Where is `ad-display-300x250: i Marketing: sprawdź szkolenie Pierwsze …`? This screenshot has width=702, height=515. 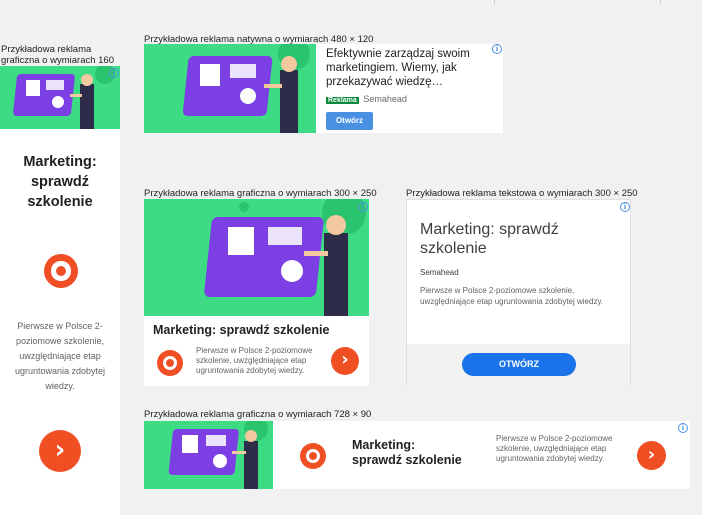
ad-display-300x250: i Marketing: sprawdź szkolenie Pierwsze … is located at coordinates (256, 292).